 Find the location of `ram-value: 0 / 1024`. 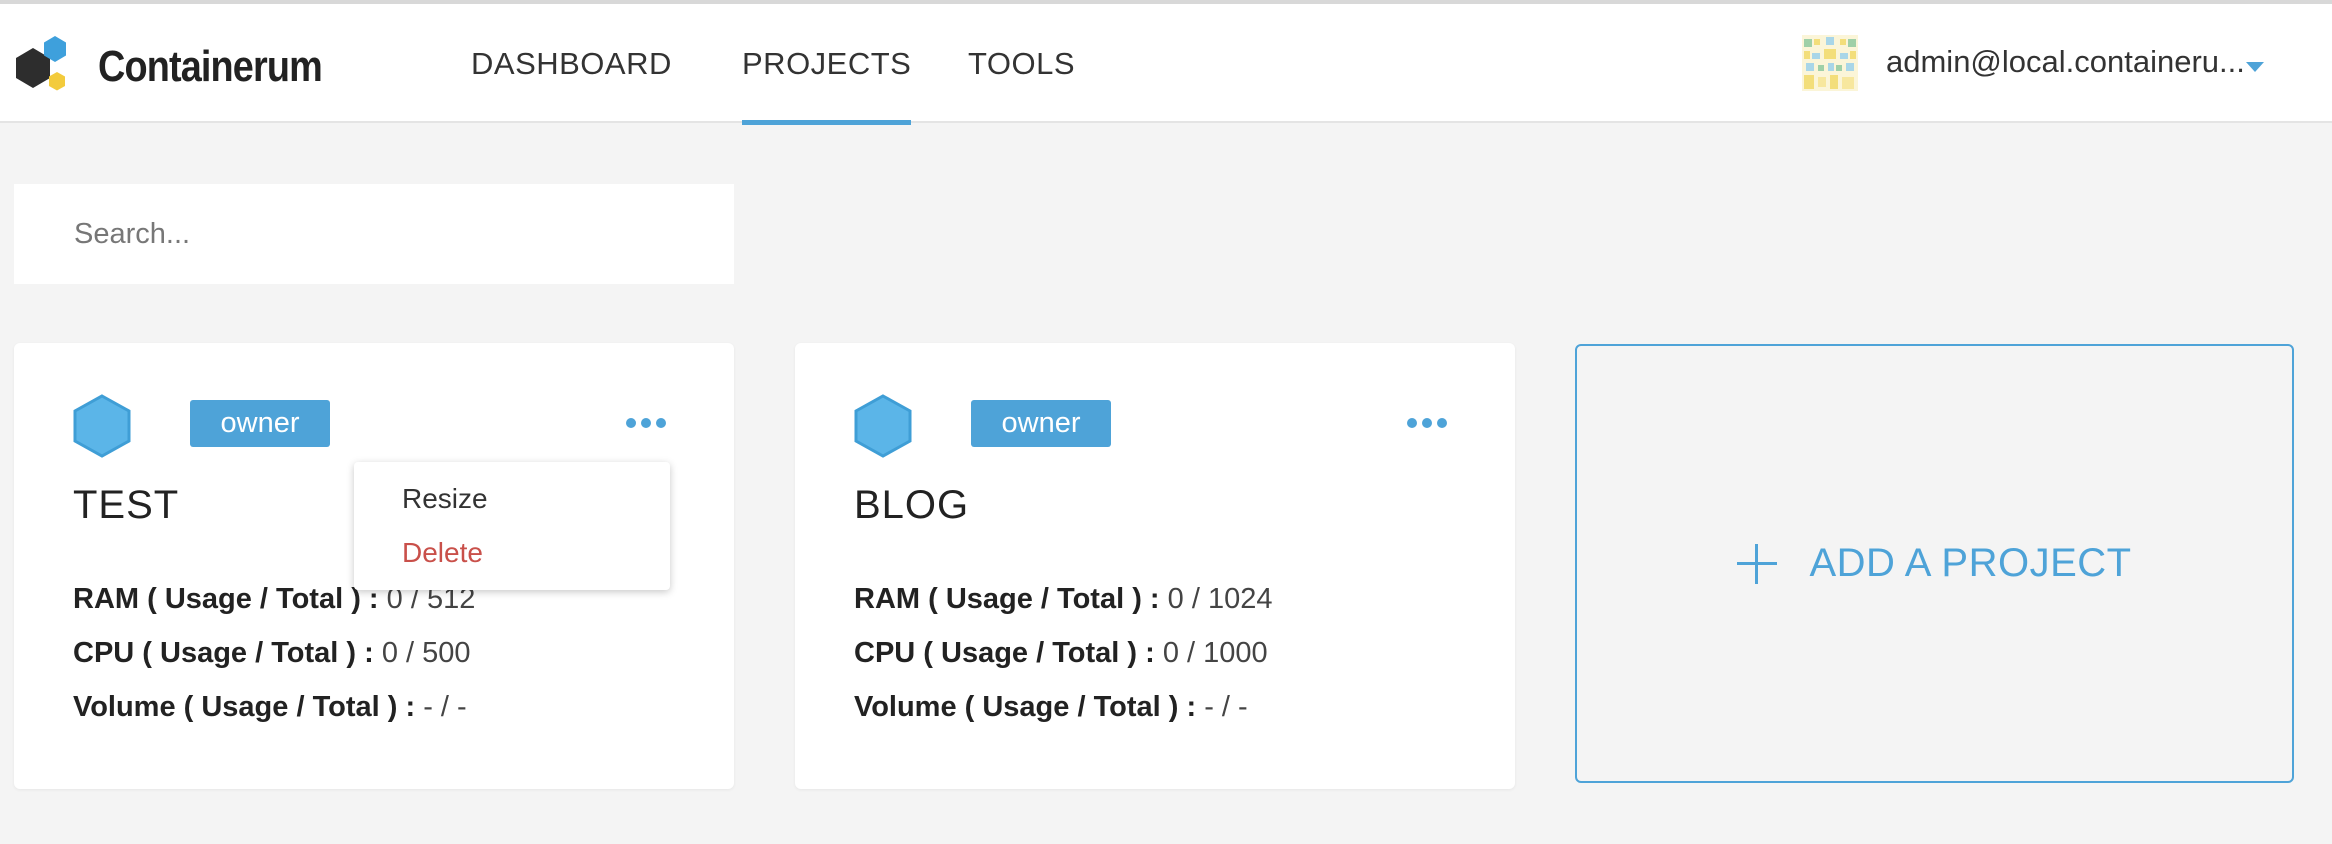

ram-value: 0 / 1024 is located at coordinates (1220, 599).